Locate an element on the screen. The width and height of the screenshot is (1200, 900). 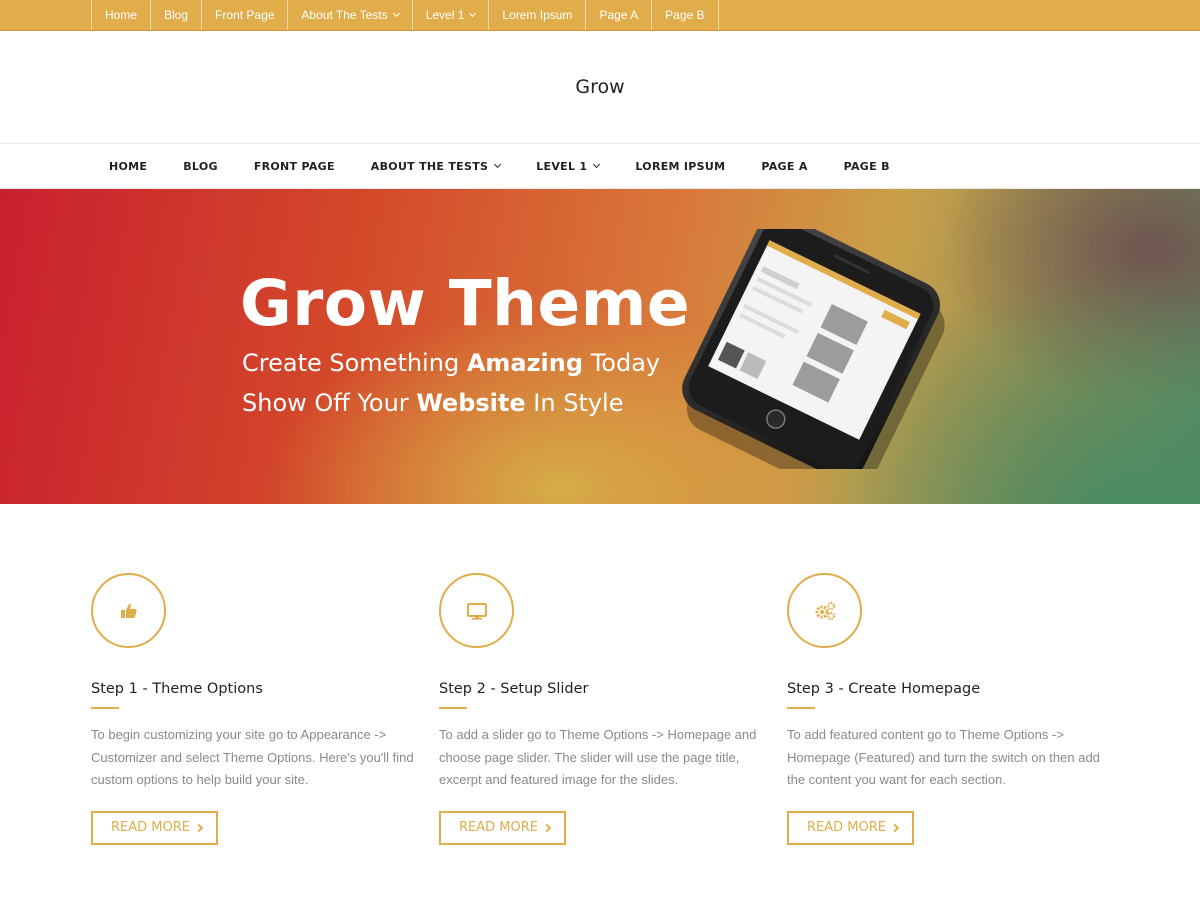
nav-item-level-1: LEVEL 1 is located at coordinates (567, 166).